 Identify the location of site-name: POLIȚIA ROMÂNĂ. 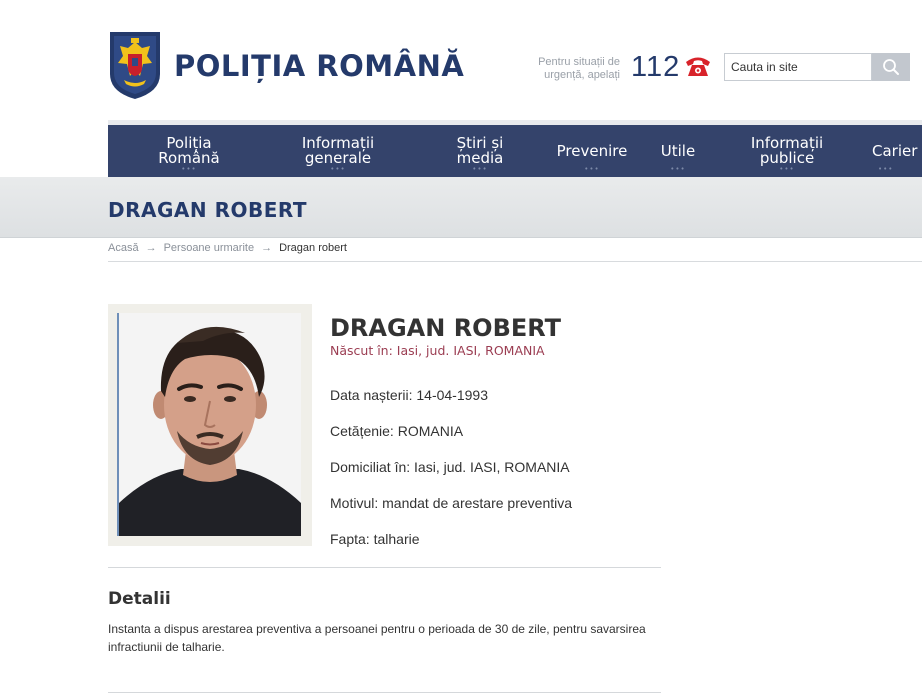
(319, 65).